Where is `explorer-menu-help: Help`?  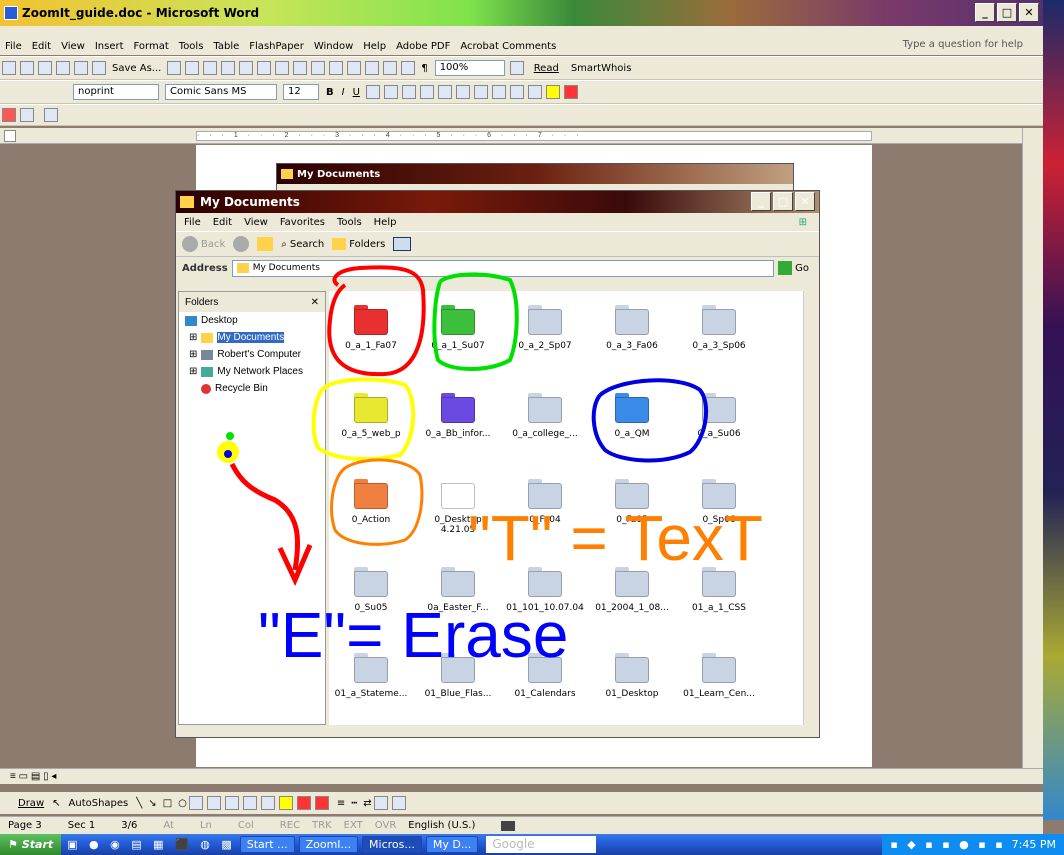
explorer-menu-help: Help is located at coordinates (385, 222).